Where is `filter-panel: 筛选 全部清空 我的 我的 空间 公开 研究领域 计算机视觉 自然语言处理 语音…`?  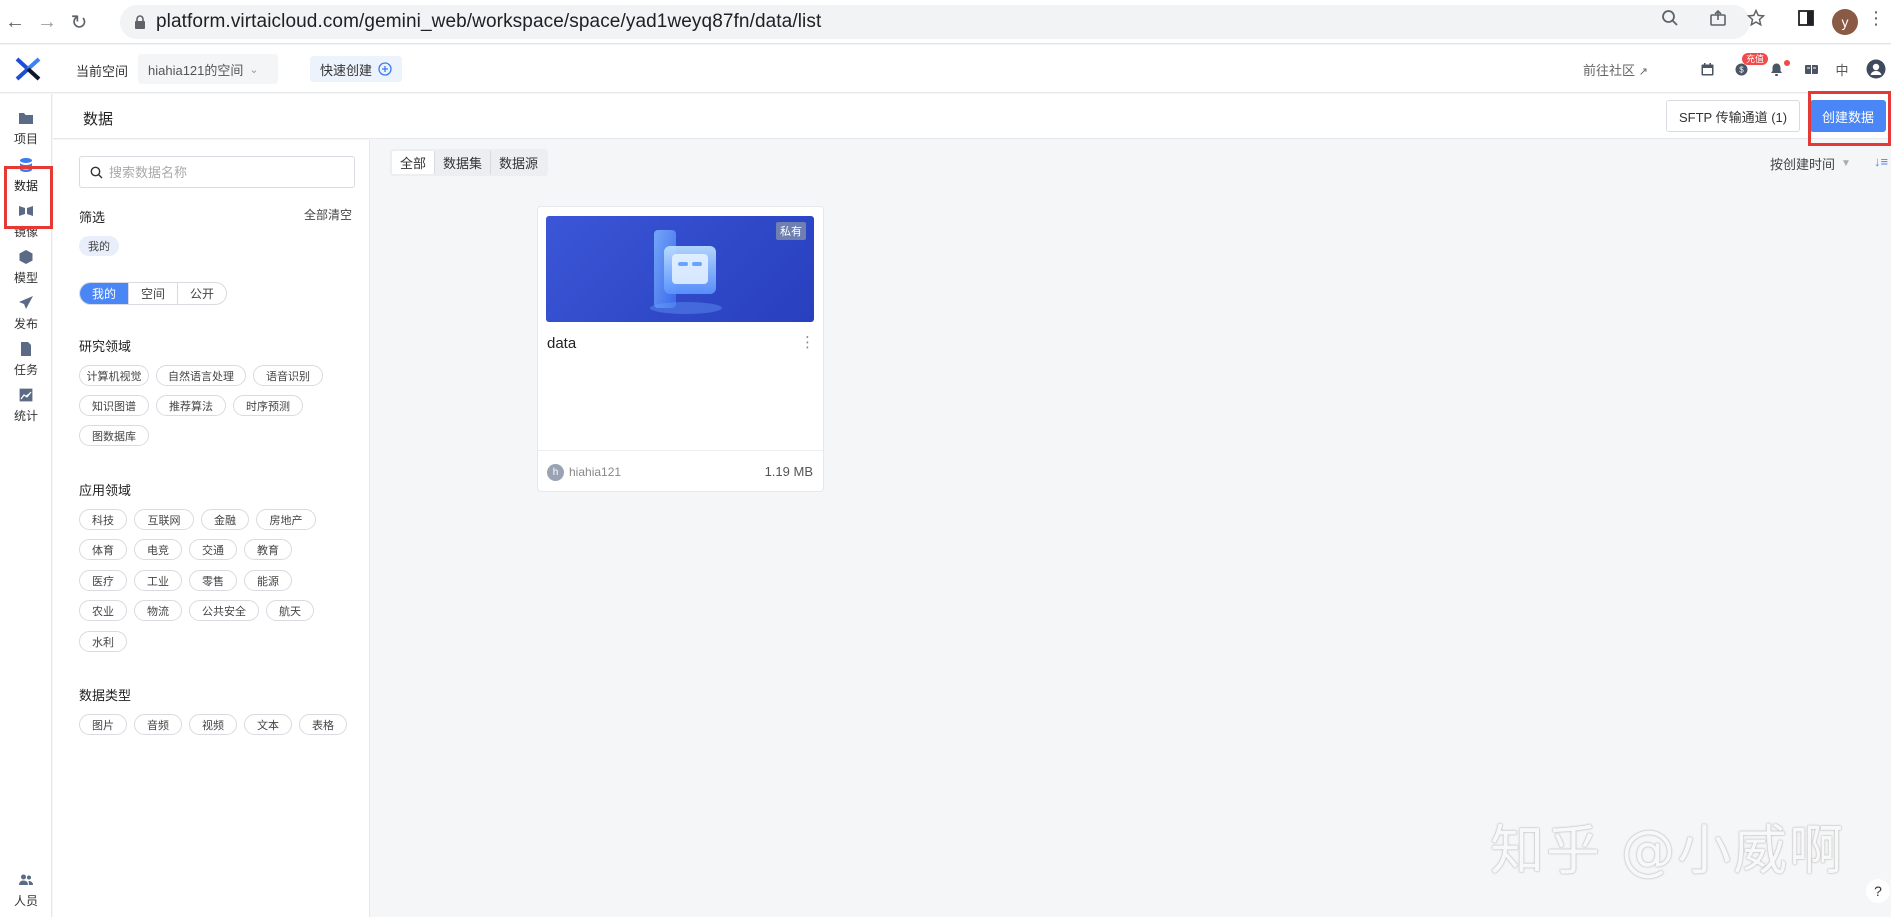 filter-panel: 筛选 全部清空 我的 我的 空间 公开 研究领域 计算机视觉 自然语言处理 语音… is located at coordinates (211, 528).